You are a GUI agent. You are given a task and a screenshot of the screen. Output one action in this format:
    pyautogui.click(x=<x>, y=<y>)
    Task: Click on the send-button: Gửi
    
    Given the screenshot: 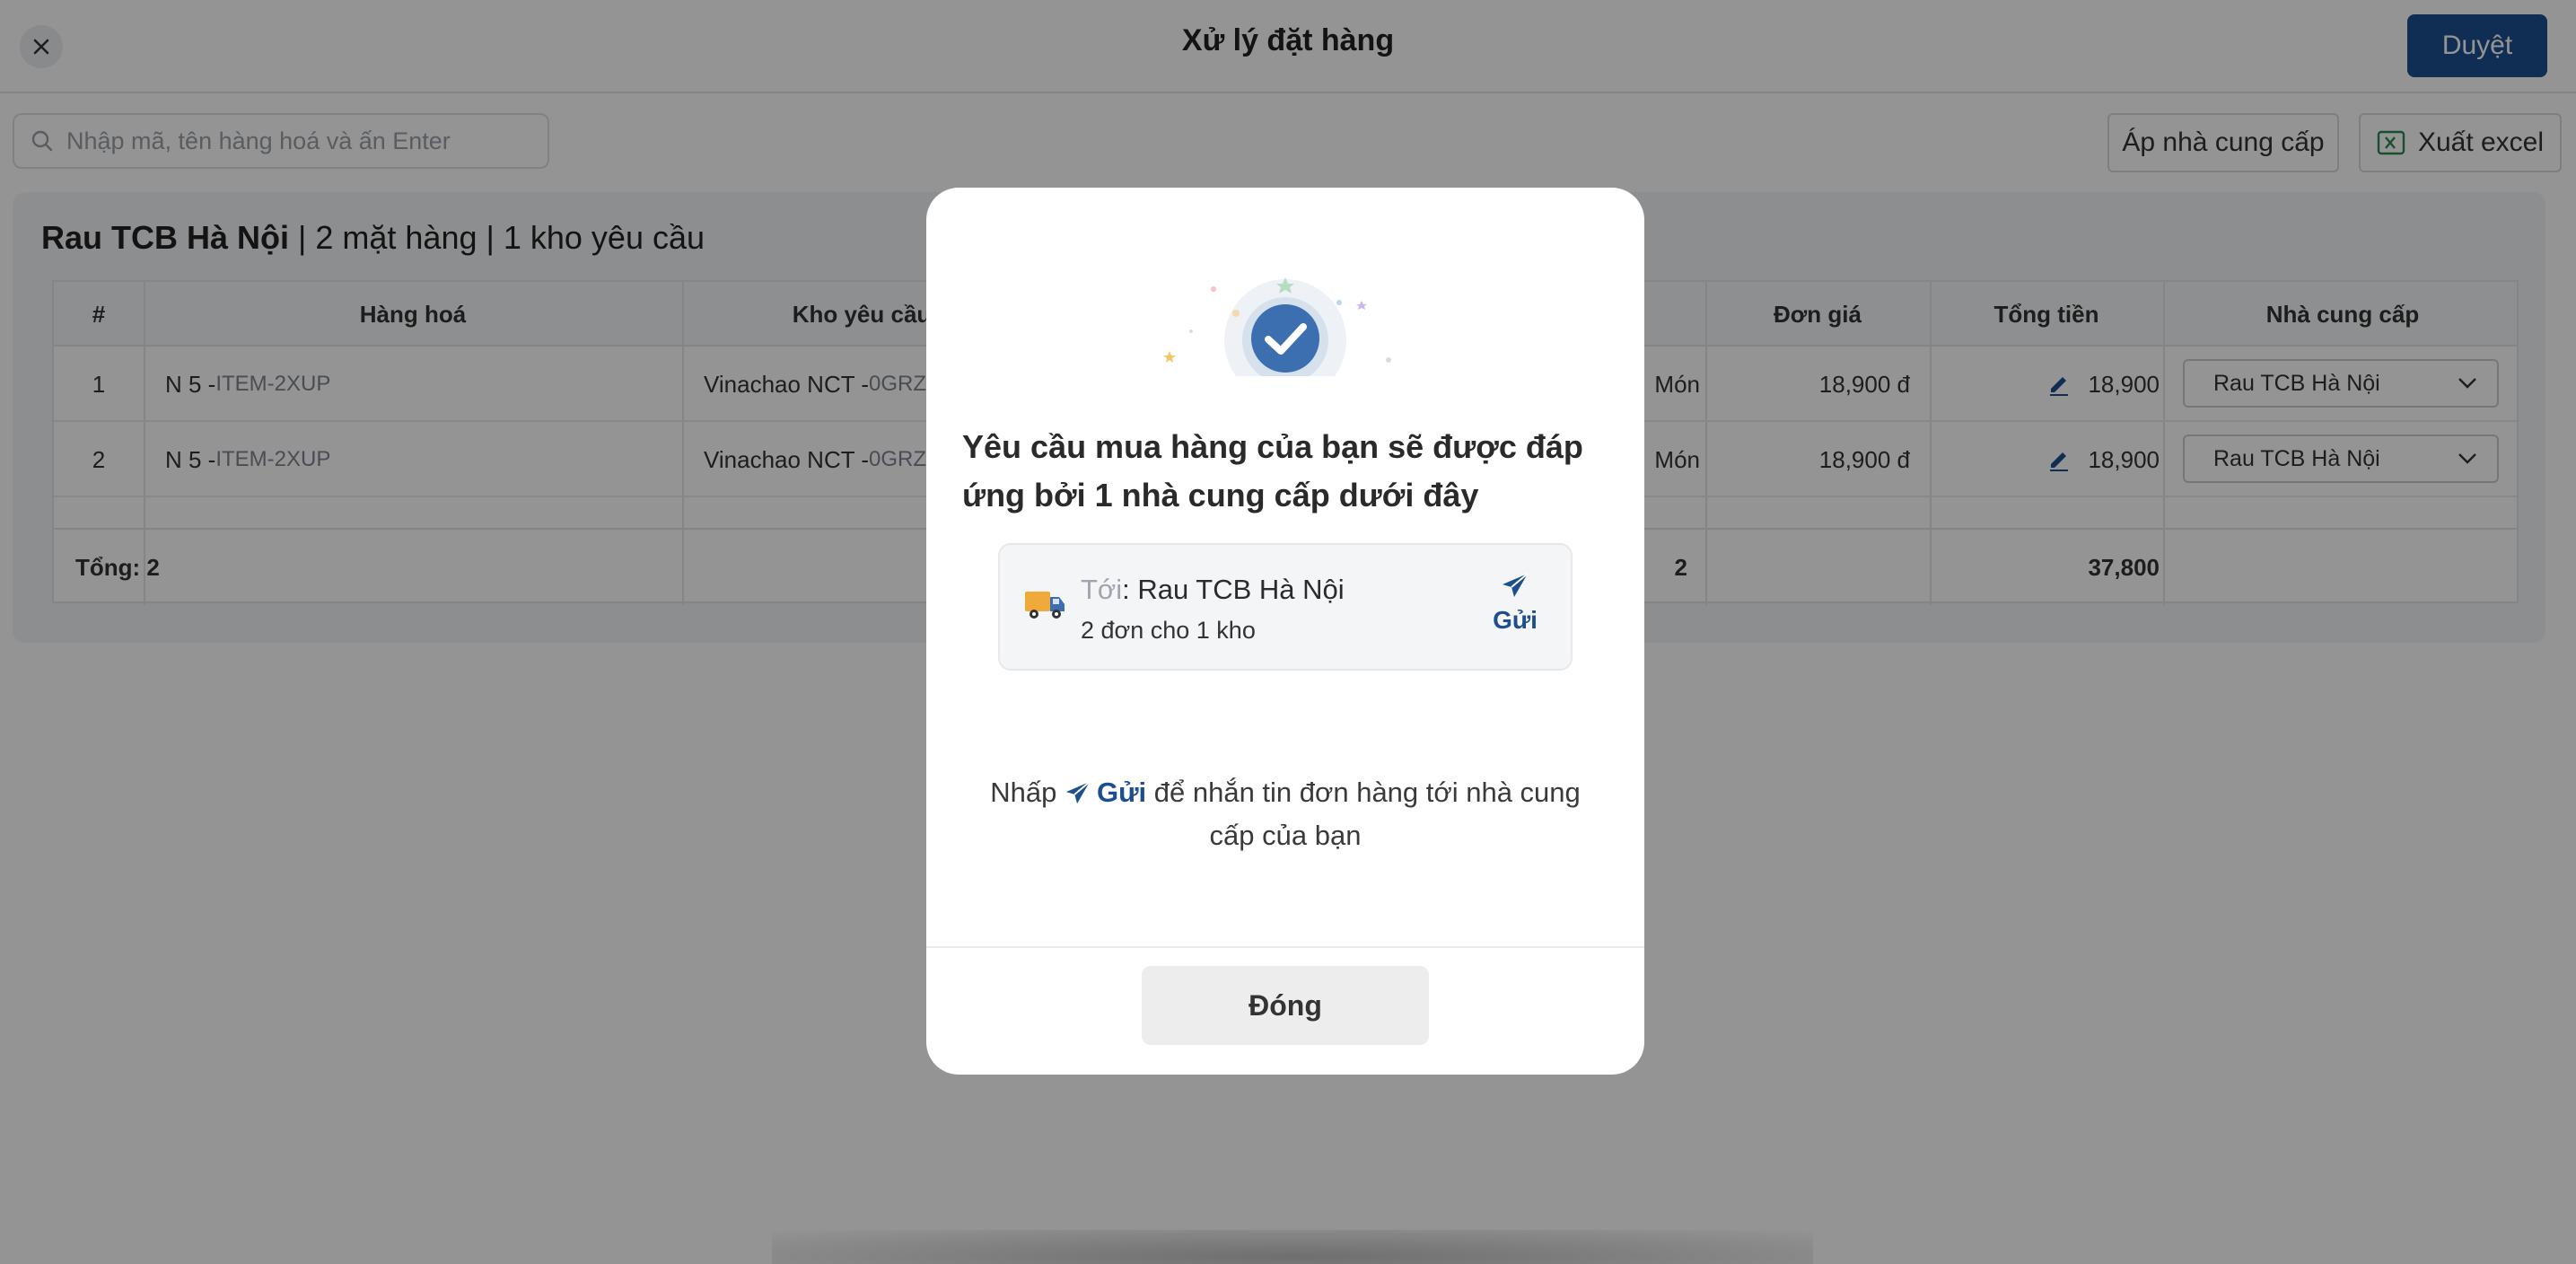 What is the action you would take?
    pyautogui.click(x=1515, y=603)
    